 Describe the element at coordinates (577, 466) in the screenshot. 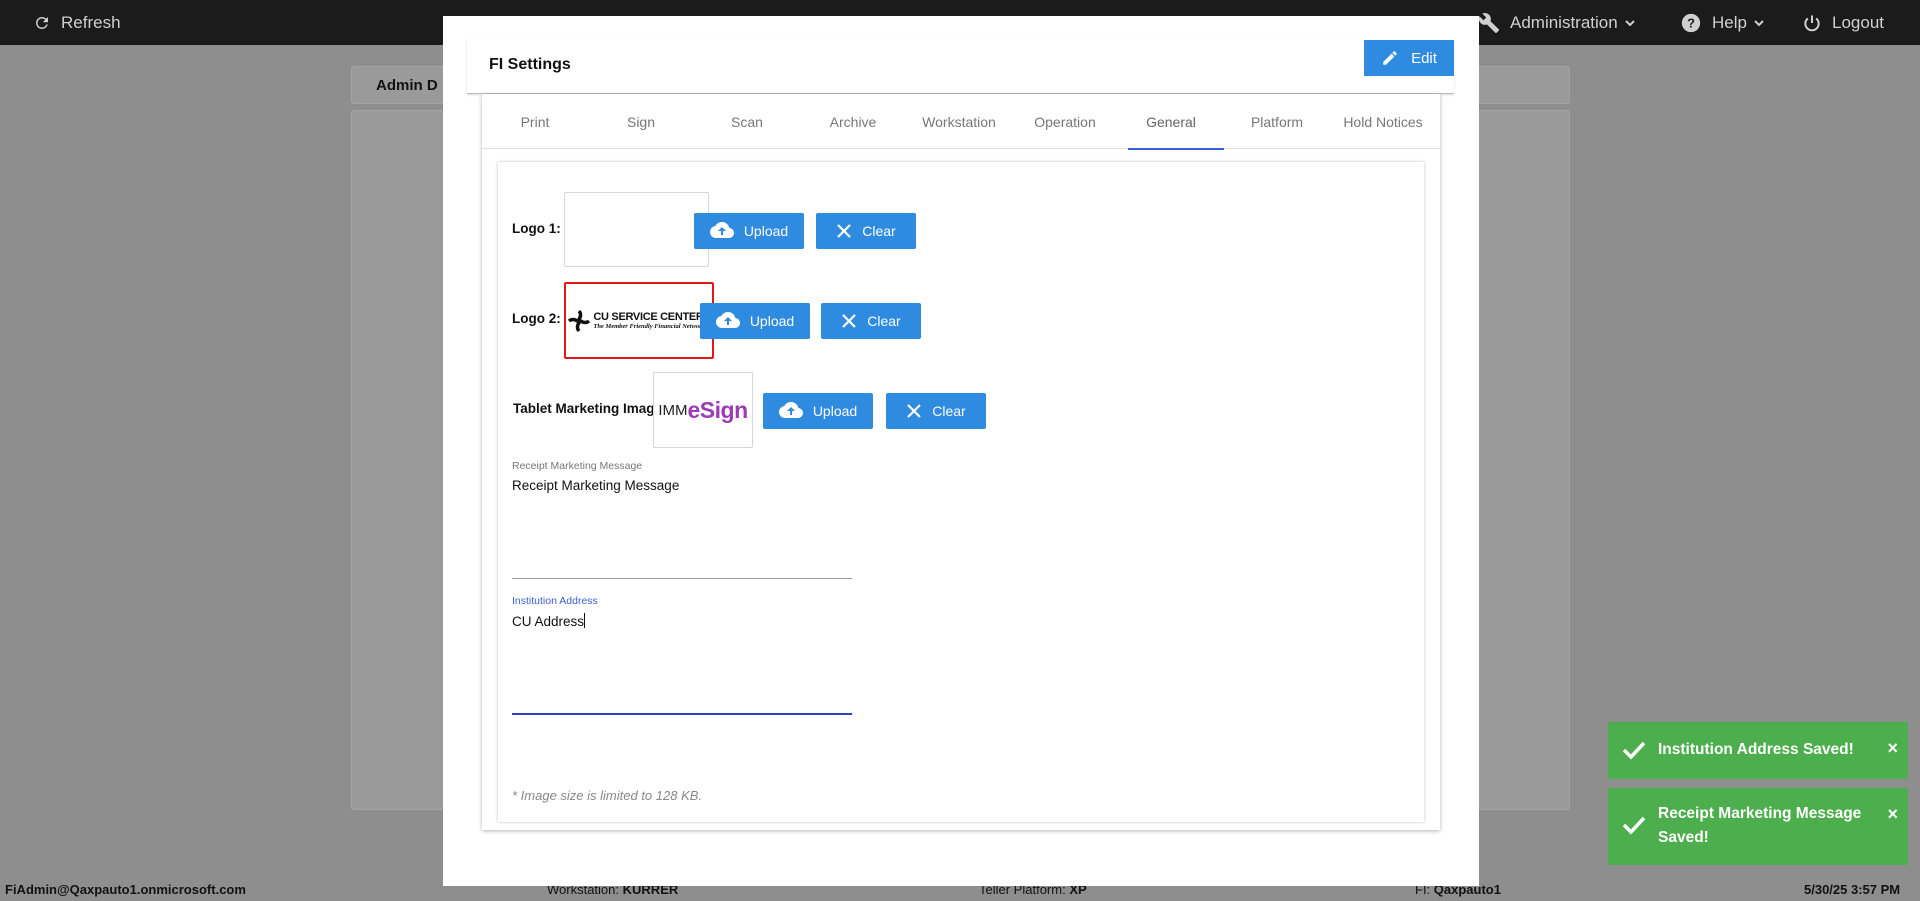

I see `receipt-message-label: Receipt Marketing Message` at that location.